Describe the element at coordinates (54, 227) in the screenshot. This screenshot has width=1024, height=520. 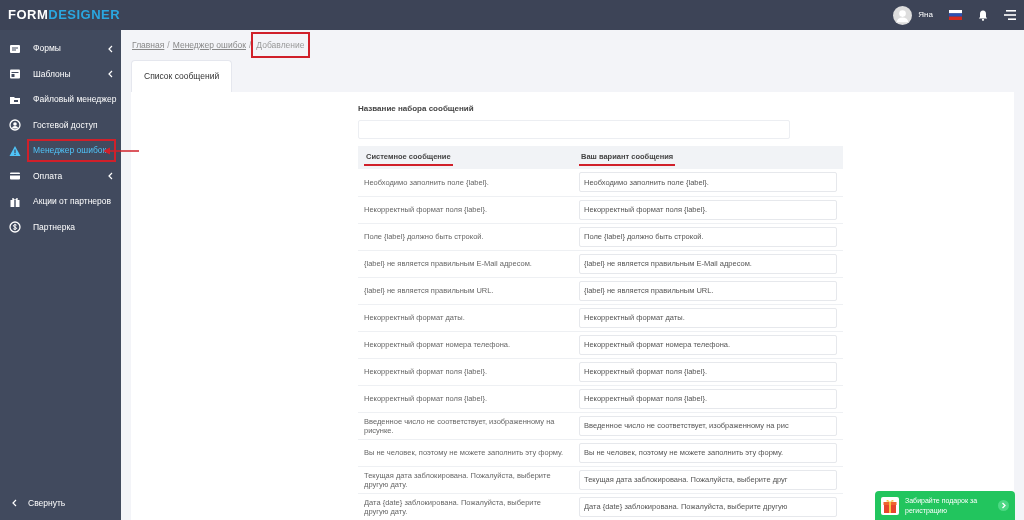
I see `item-label: Партнерка` at that location.